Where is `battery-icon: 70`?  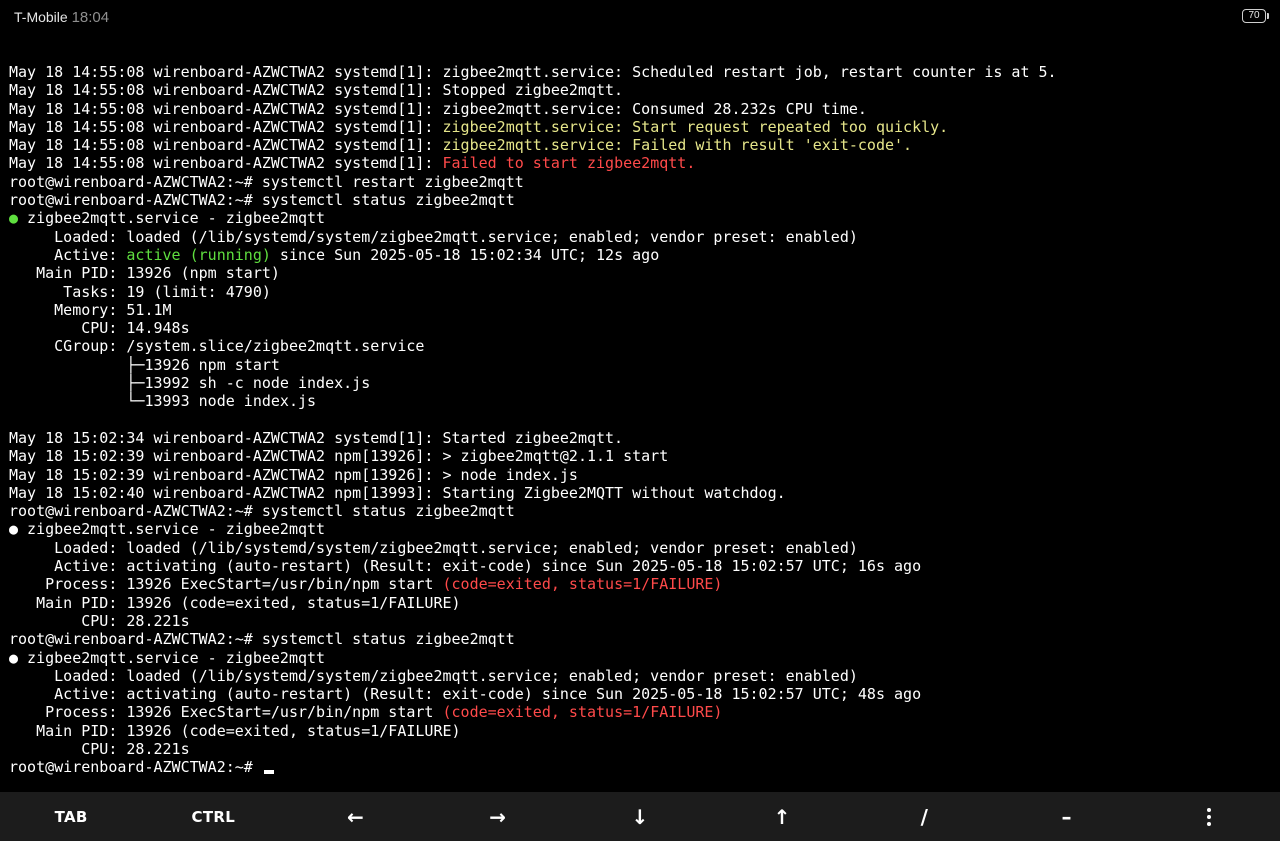
battery-icon: 70 is located at coordinates (1255, 16).